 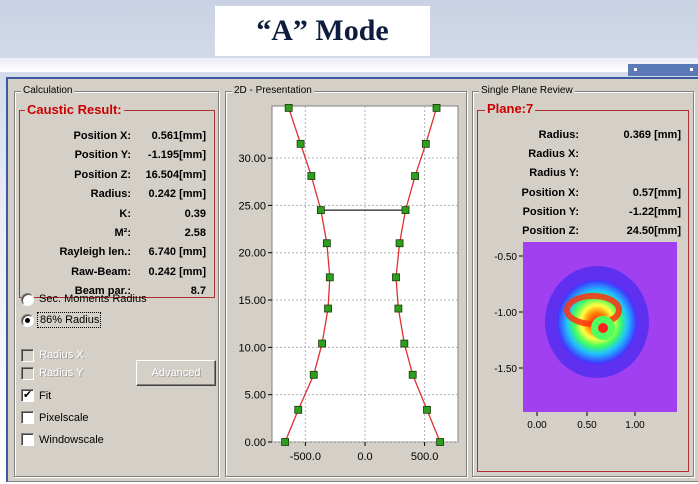 I want to click on plane-result-label: Position Y:, so click(x=550, y=211).